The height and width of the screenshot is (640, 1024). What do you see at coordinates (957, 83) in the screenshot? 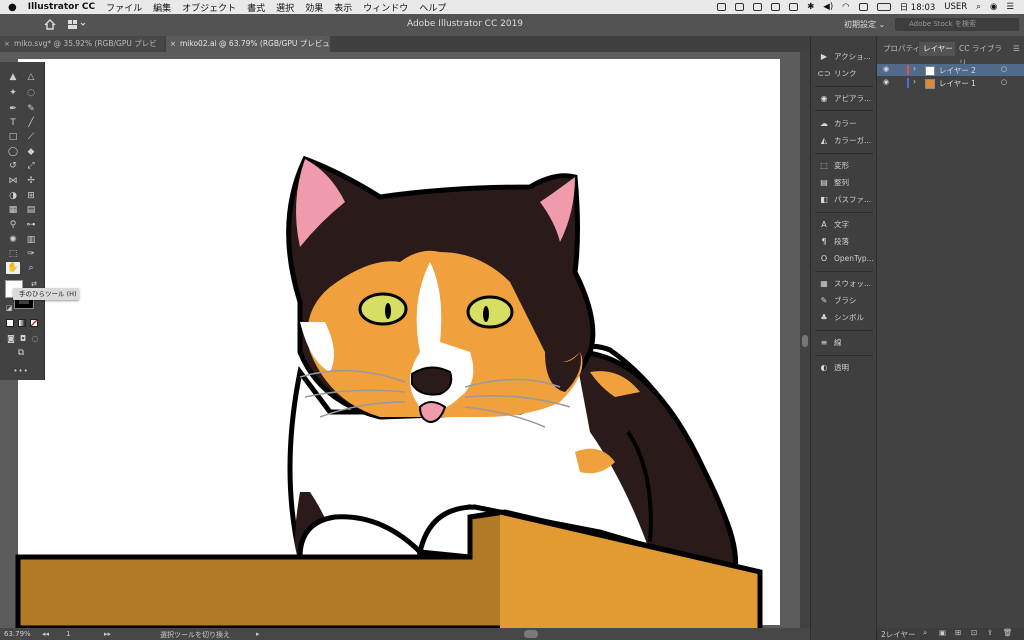
I see `layer-name: レイヤー 1` at bounding box center [957, 83].